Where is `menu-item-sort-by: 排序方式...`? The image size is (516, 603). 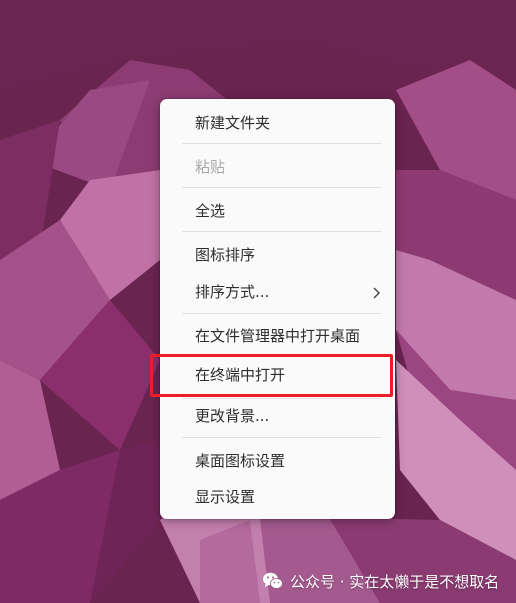
menu-item-sort-by: 排序方式... is located at coordinates (277, 292).